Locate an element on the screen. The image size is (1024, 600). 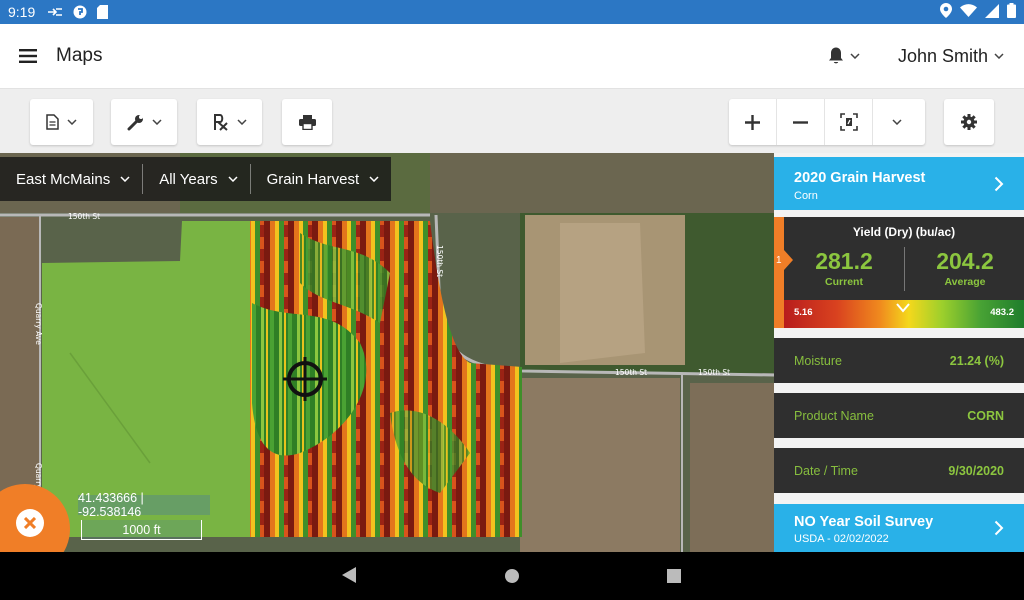
print-button is located at coordinates (307, 122).